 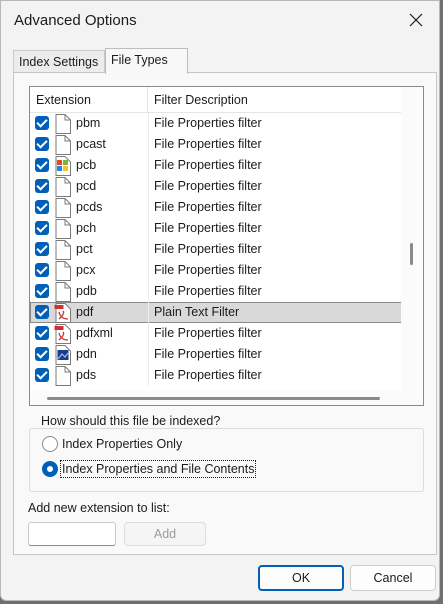 What do you see at coordinates (72, 534) in the screenshot?
I see `add-extension-input` at bounding box center [72, 534].